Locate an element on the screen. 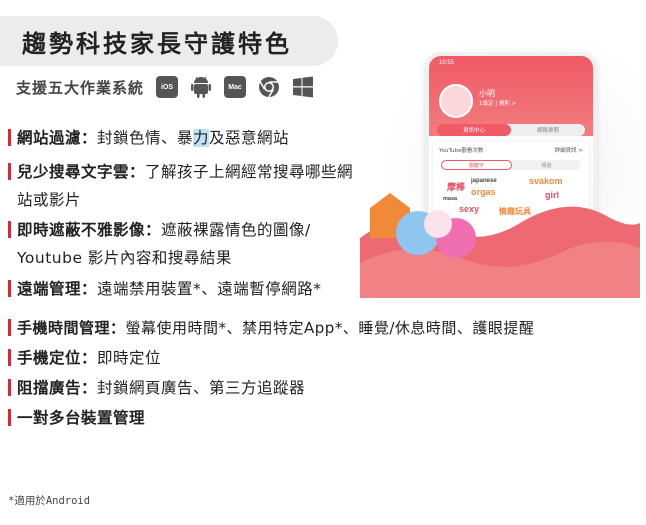 This screenshot has width=646, height=525. title-banner: 趨勢科技家長守護特色 is located at coordinates (169, 41).